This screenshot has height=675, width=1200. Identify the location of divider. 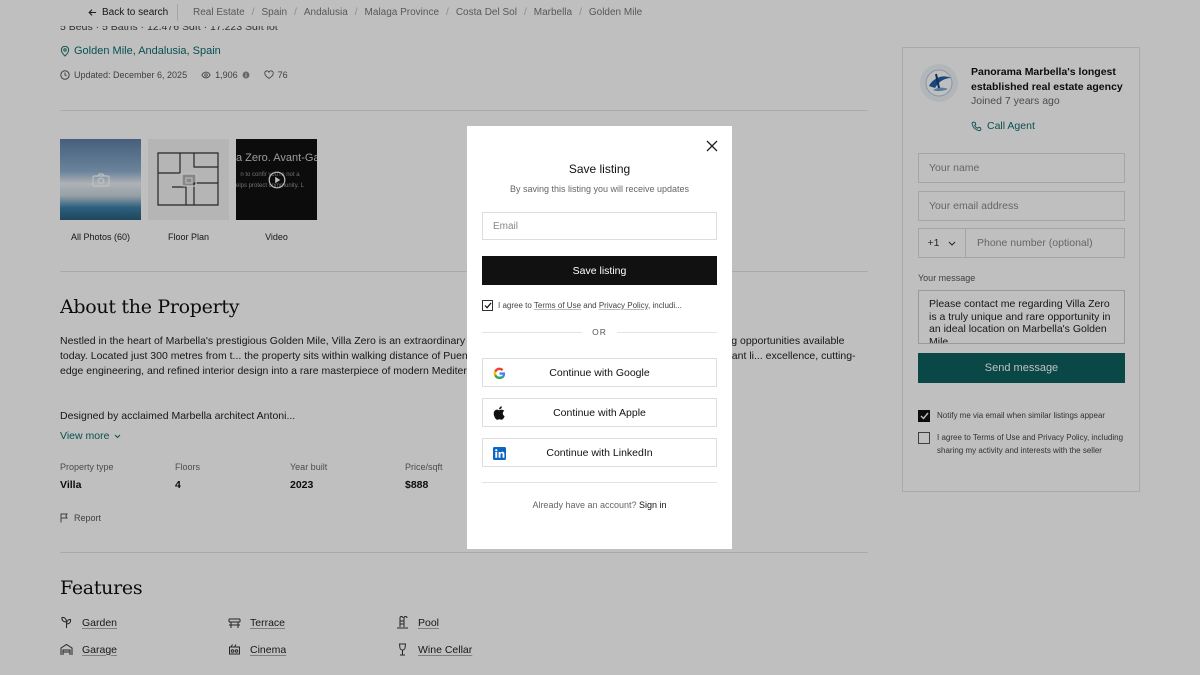
(599, 482).